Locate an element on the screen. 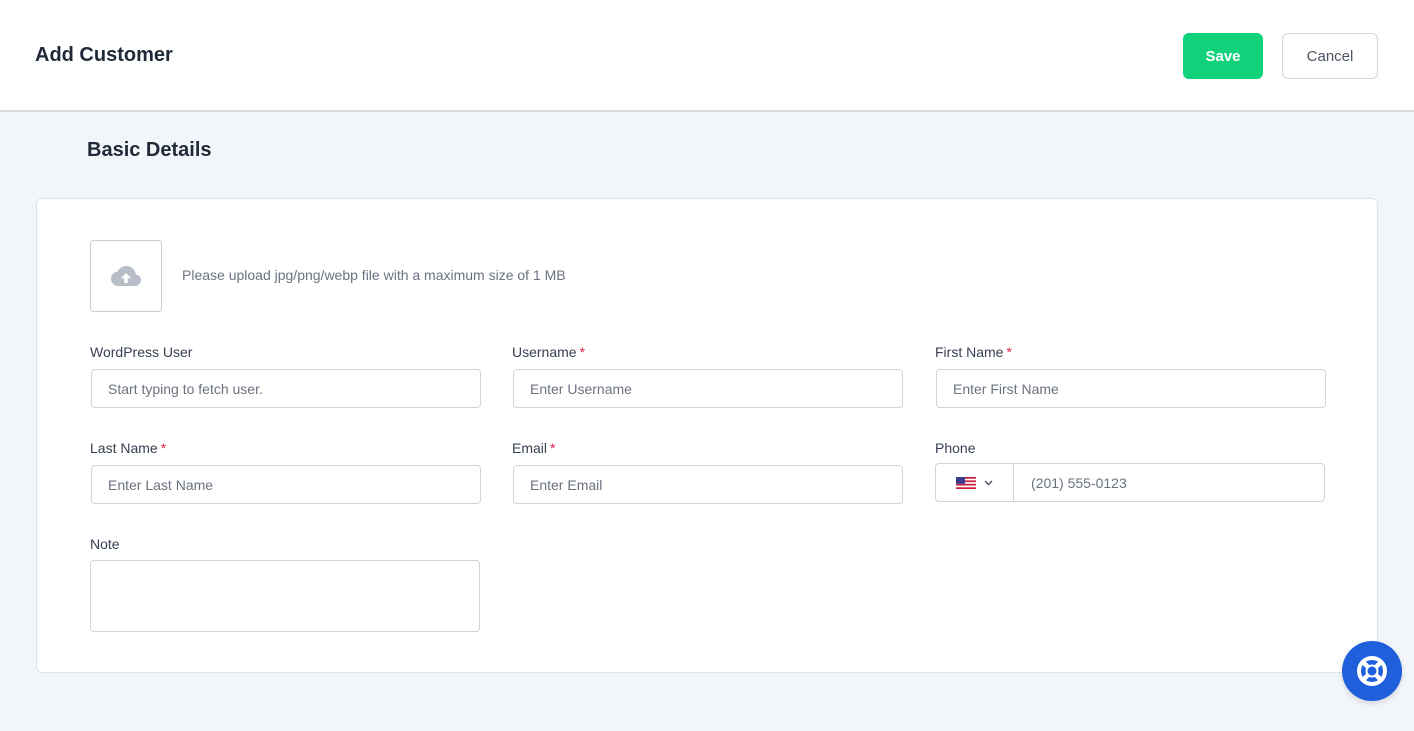  first-name-label-text: First Name is located at coordinates (969, 352).